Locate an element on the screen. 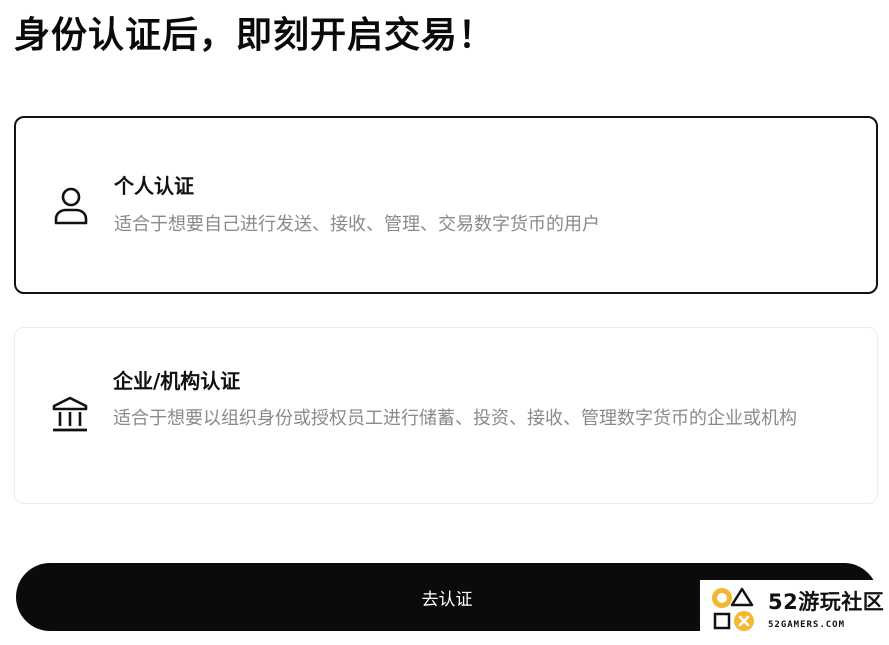 The width and height of the screenshot is (889, 645). card-title: 企业/机构认证 is located at coordinates (177, 381).